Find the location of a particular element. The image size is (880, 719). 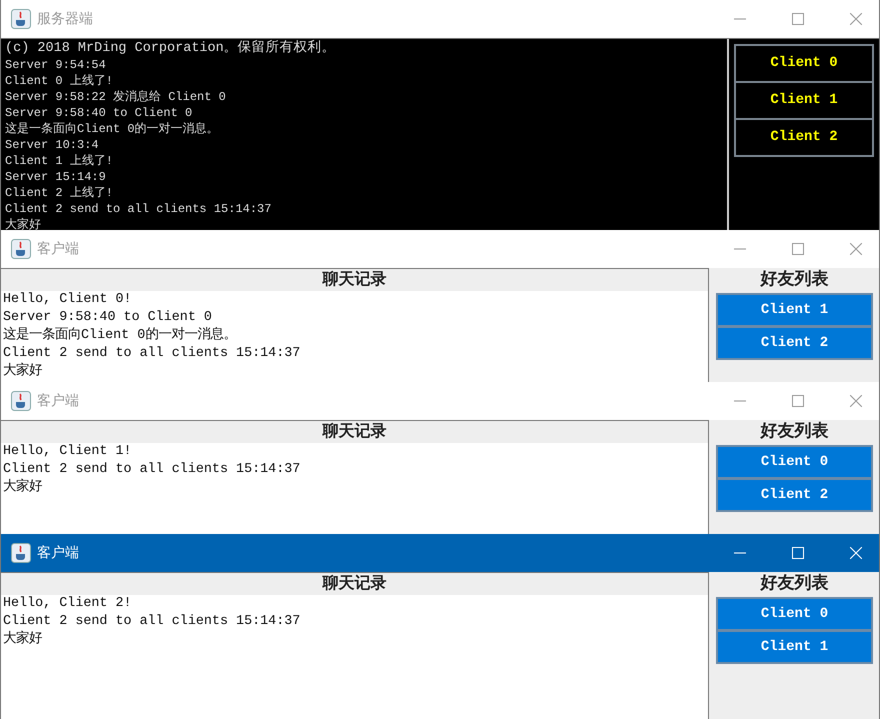

log-line: Client 1 上线了! is located at coordinates (59, 161).